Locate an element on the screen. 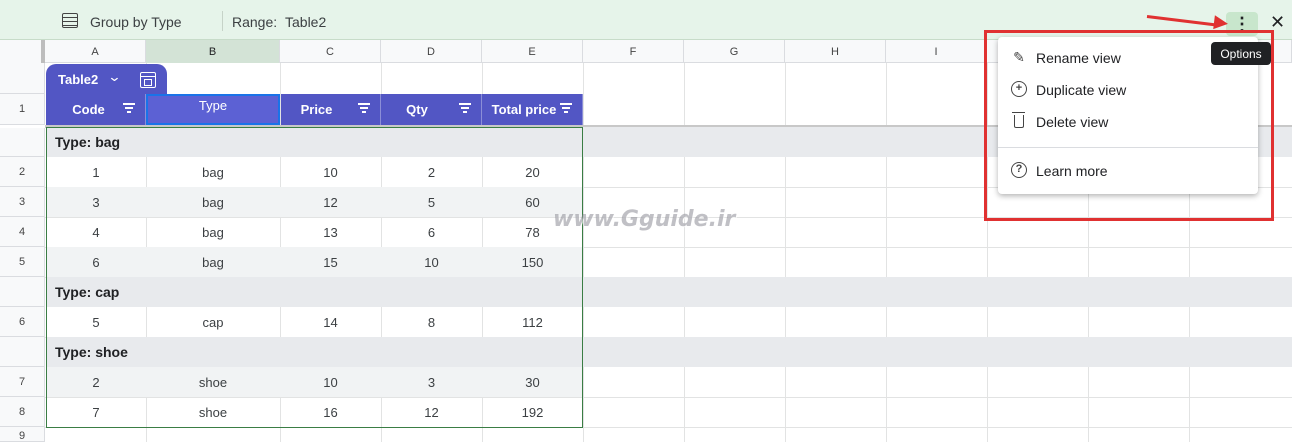 The image size is (1292, 442). table-cell: 1 is located at coordinates (96, 172).